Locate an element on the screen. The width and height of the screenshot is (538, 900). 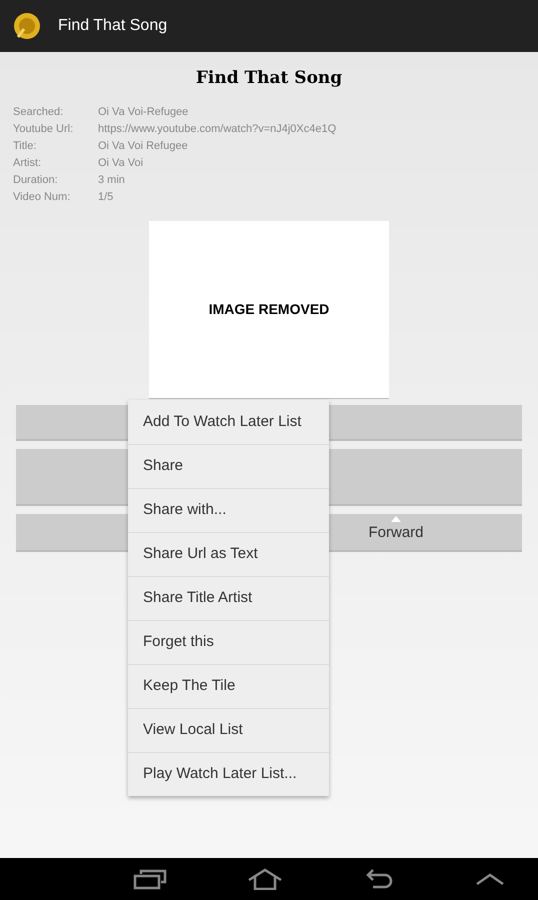
detail-value: Oi Va Voi is located at coordinates (121, 163).